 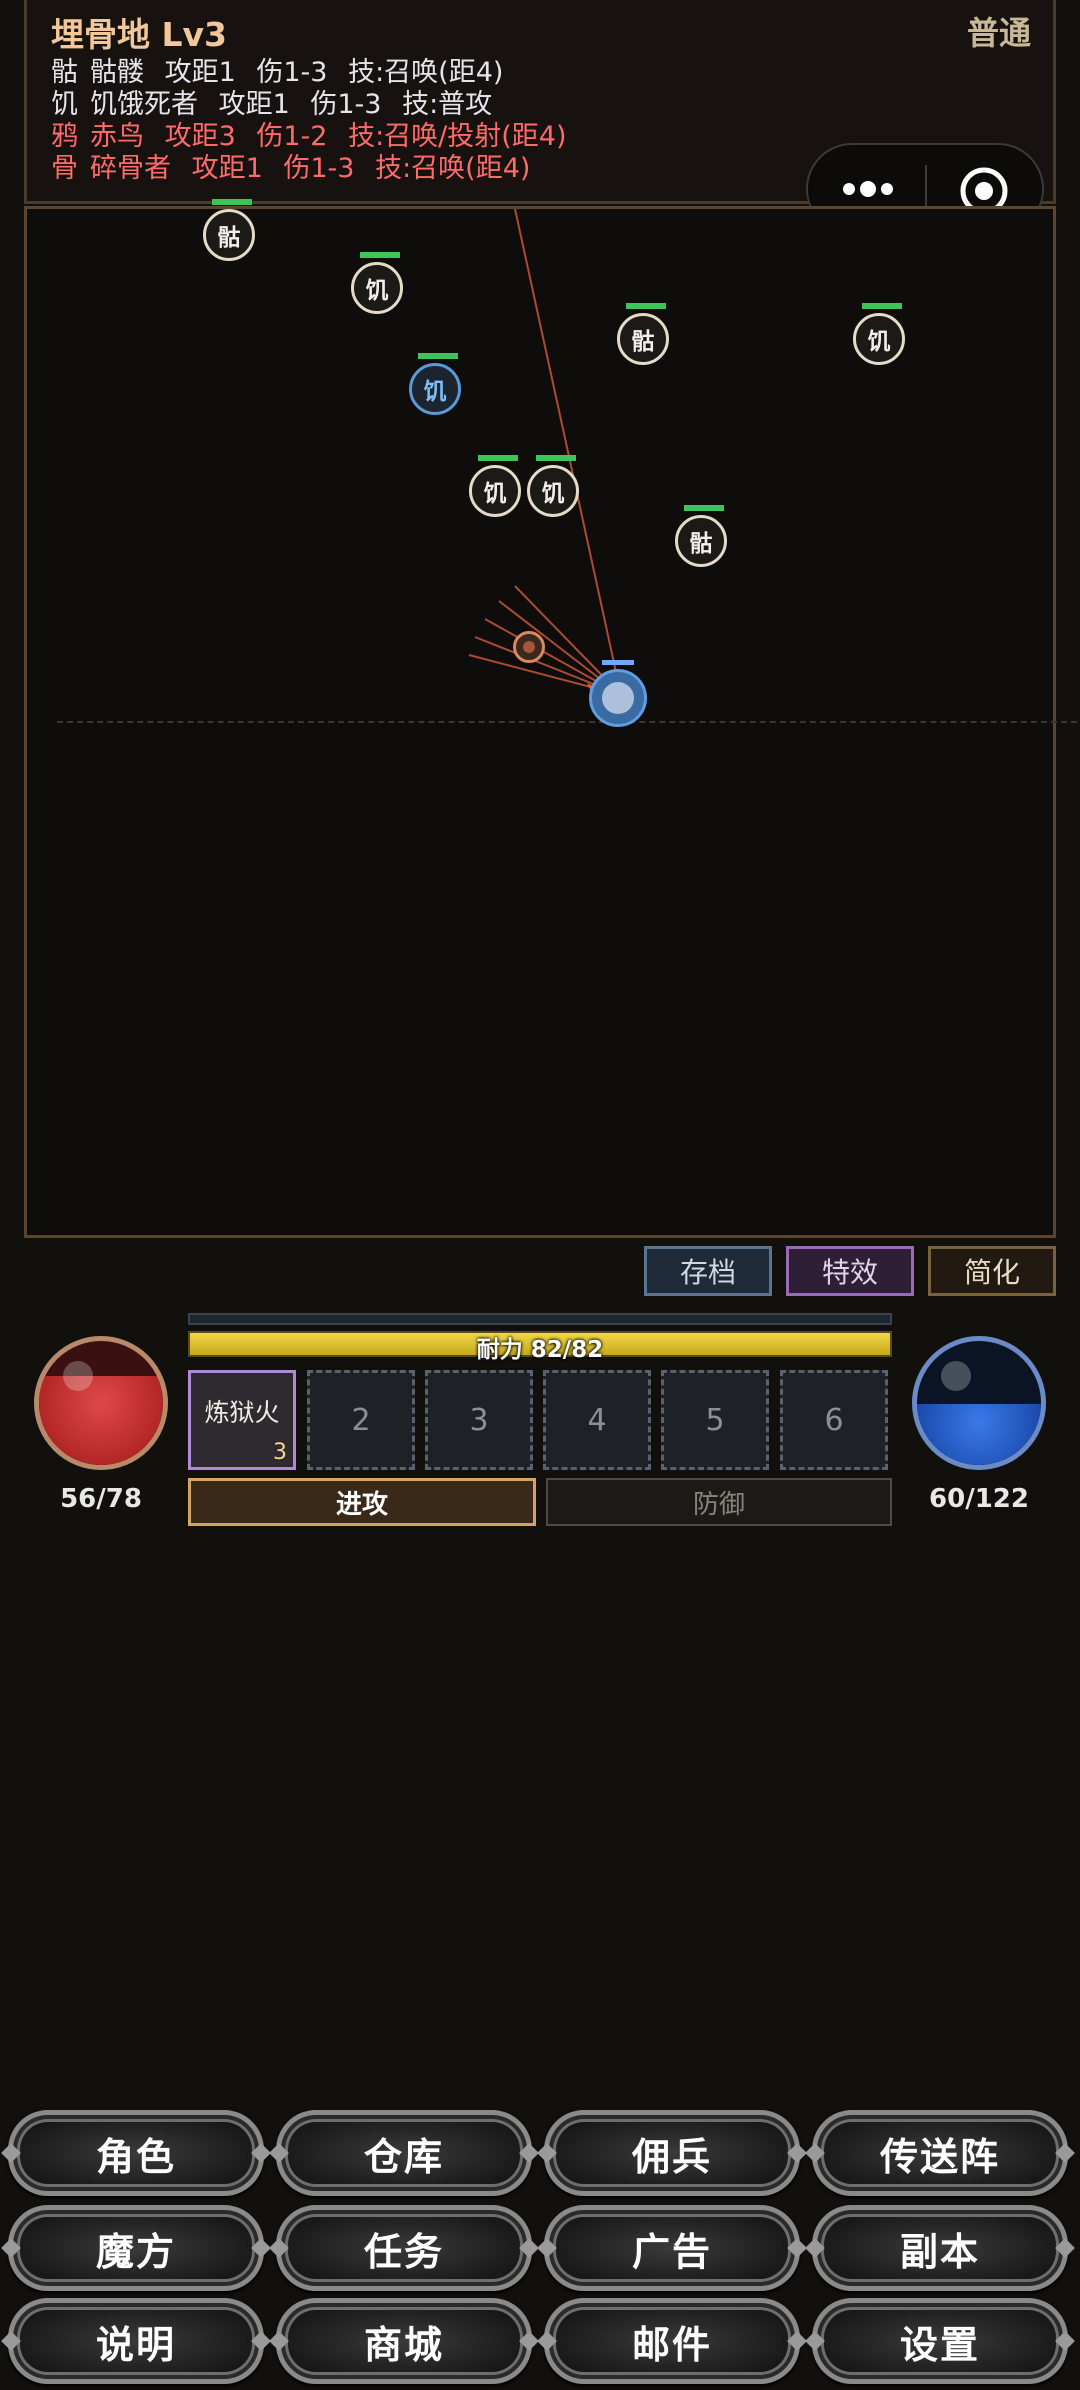 I want to click on menu-teleport-button: 传送阵, so click(x=940, y=2153).